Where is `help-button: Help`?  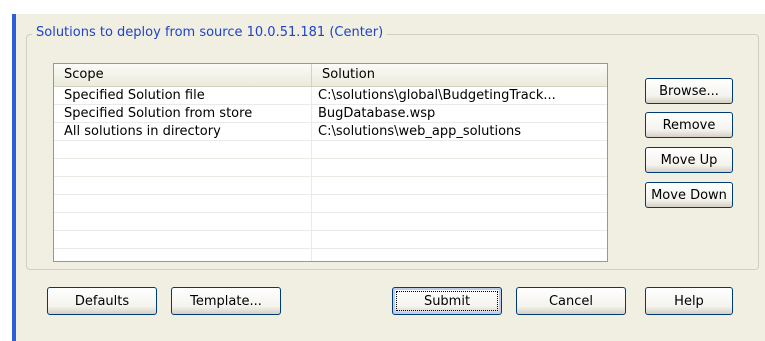 help-button: Help is located at coordinates (689, 301).